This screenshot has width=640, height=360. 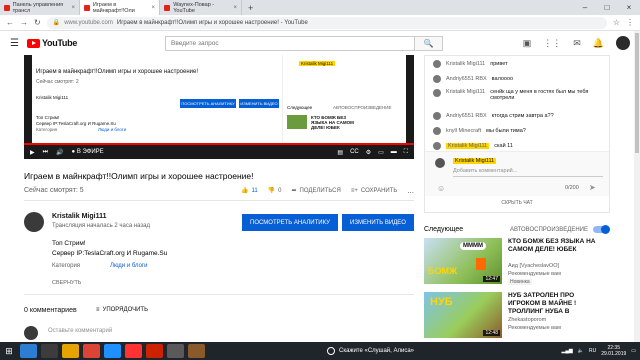 What do you see at coordinates (629, 7) in the screenshot?
I see `close-window-icon: ×` at bounding box center [629, 7].